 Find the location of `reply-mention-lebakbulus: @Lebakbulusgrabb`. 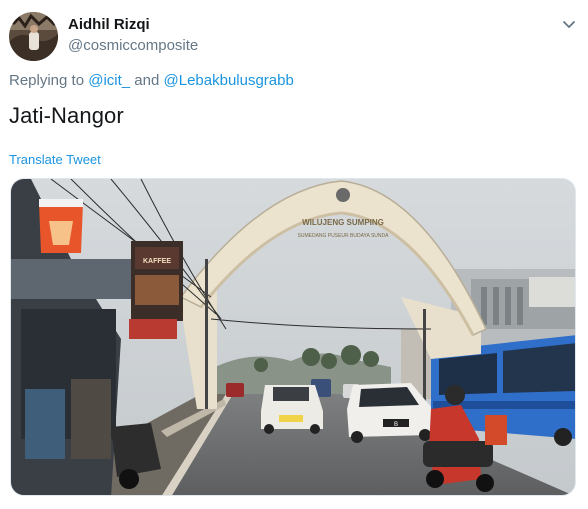

reply-mention-lebakbulus: @Lebakbulusgrabb is located at coordinates (229, 80).